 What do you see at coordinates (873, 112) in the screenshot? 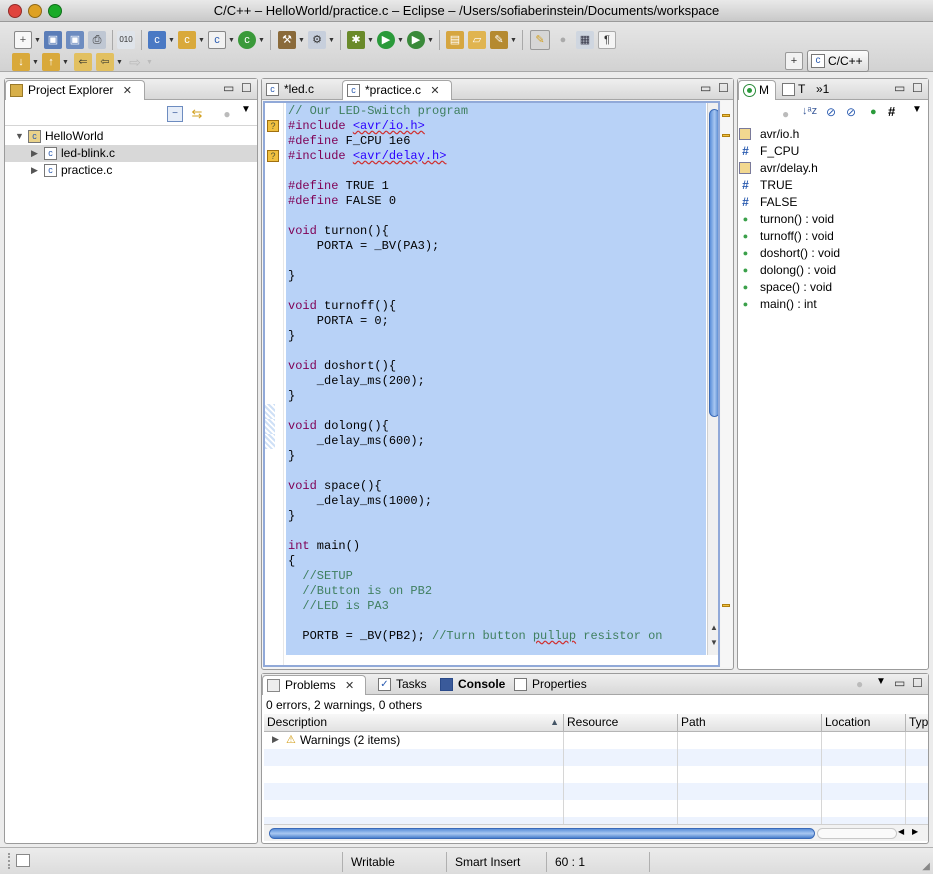
I see `hide-non-public-icon: ●` at bounding box center [873, 112].